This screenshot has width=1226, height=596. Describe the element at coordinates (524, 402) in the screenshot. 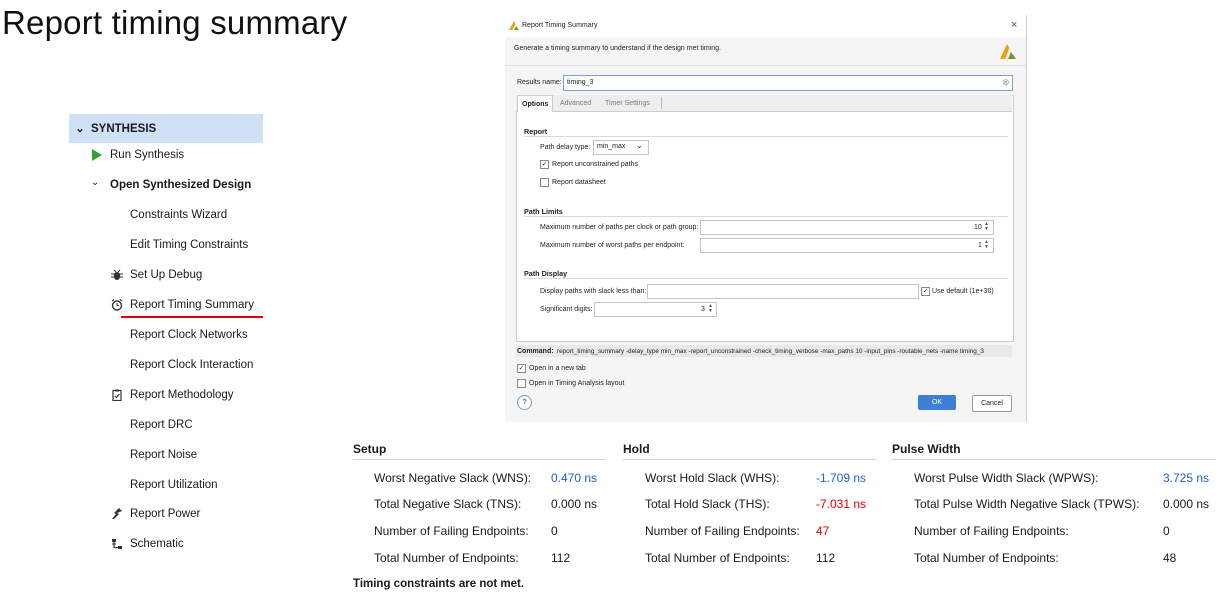

I see `help-button: ?` at that location.